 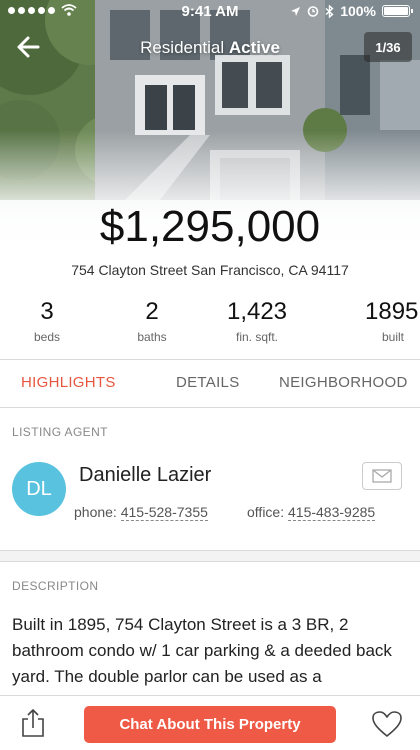 I want to click on stat-label: fin. sqft., so click(x=257, y=337).